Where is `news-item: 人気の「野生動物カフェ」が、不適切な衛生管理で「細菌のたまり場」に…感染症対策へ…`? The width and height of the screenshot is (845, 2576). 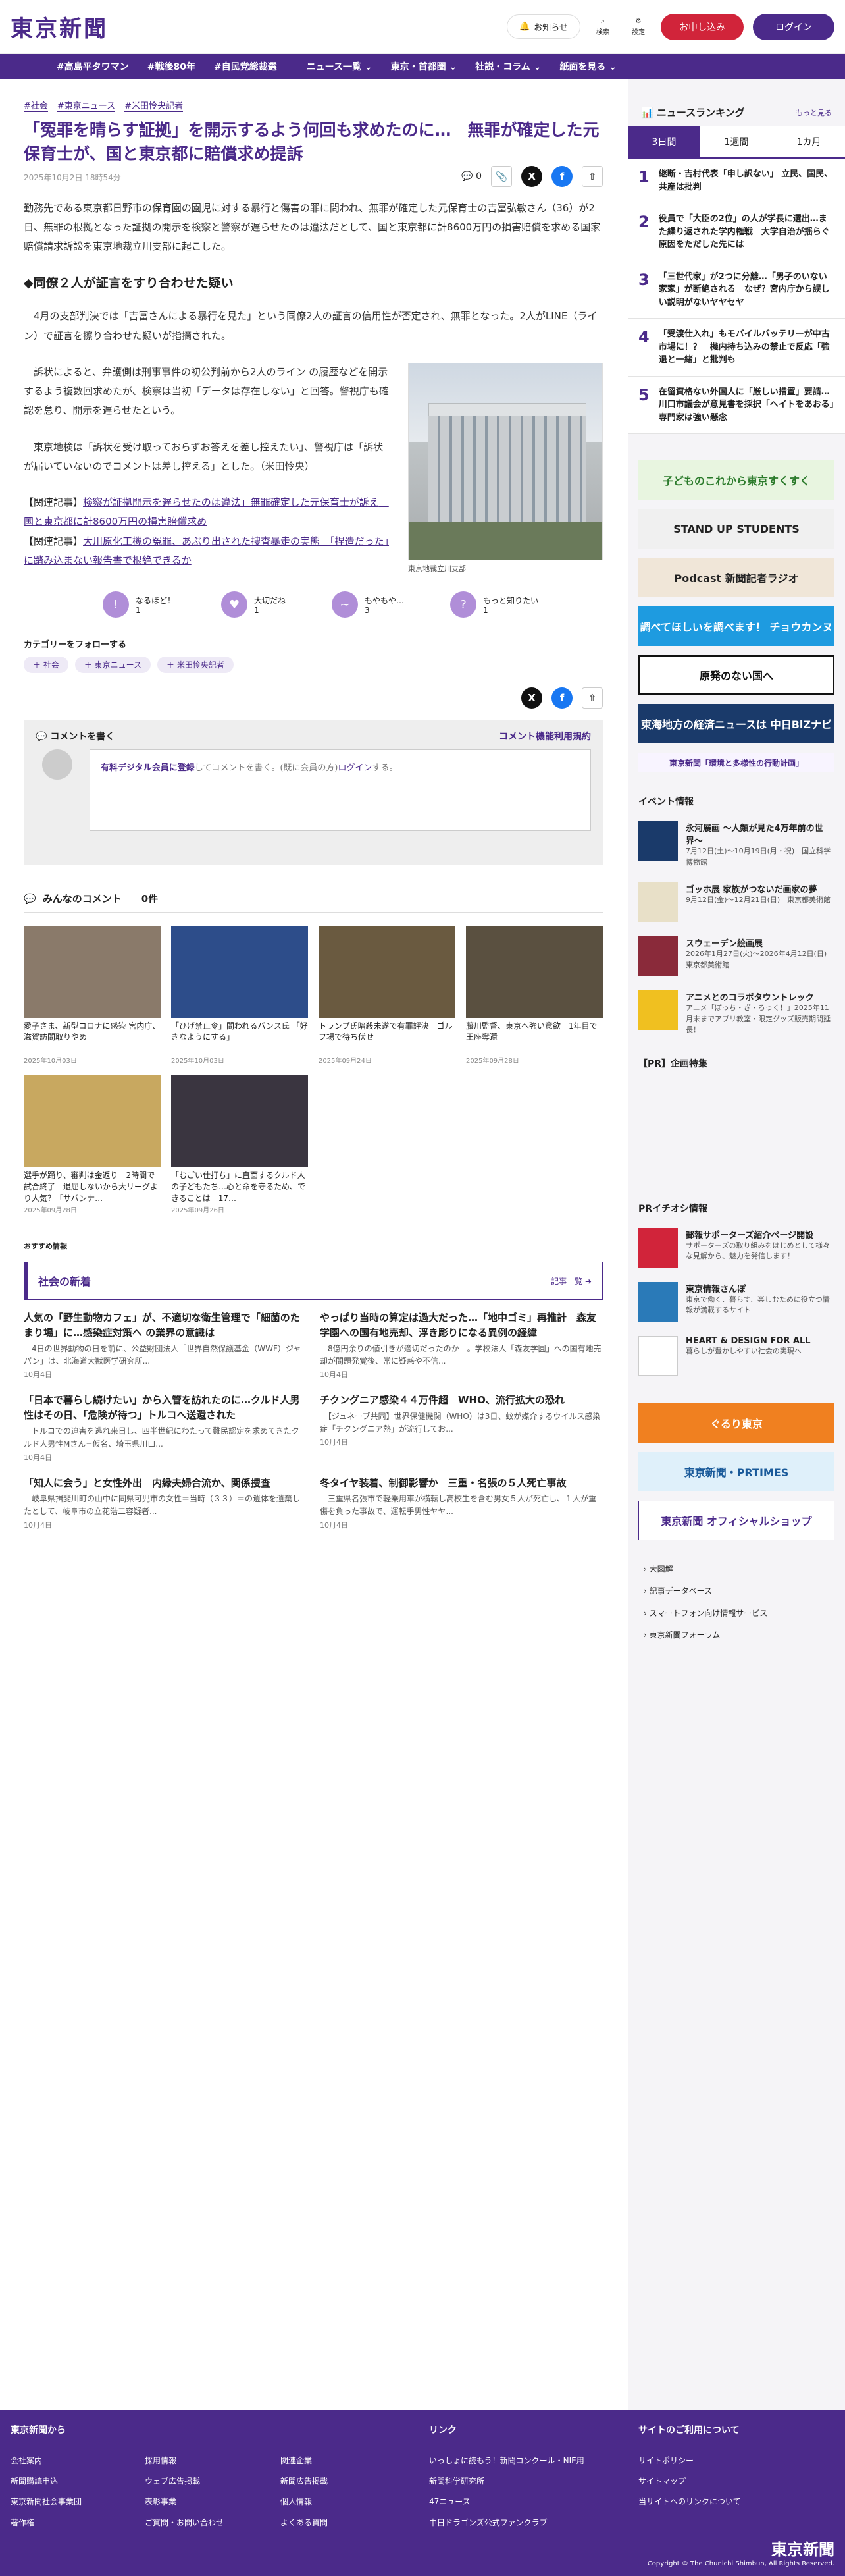 news-item: 人気の「野生動物カフェ」が、不適切な衛生管理で「細菌のたまり場」に…感染症対策へ… is located at coordinates (166, 1345).